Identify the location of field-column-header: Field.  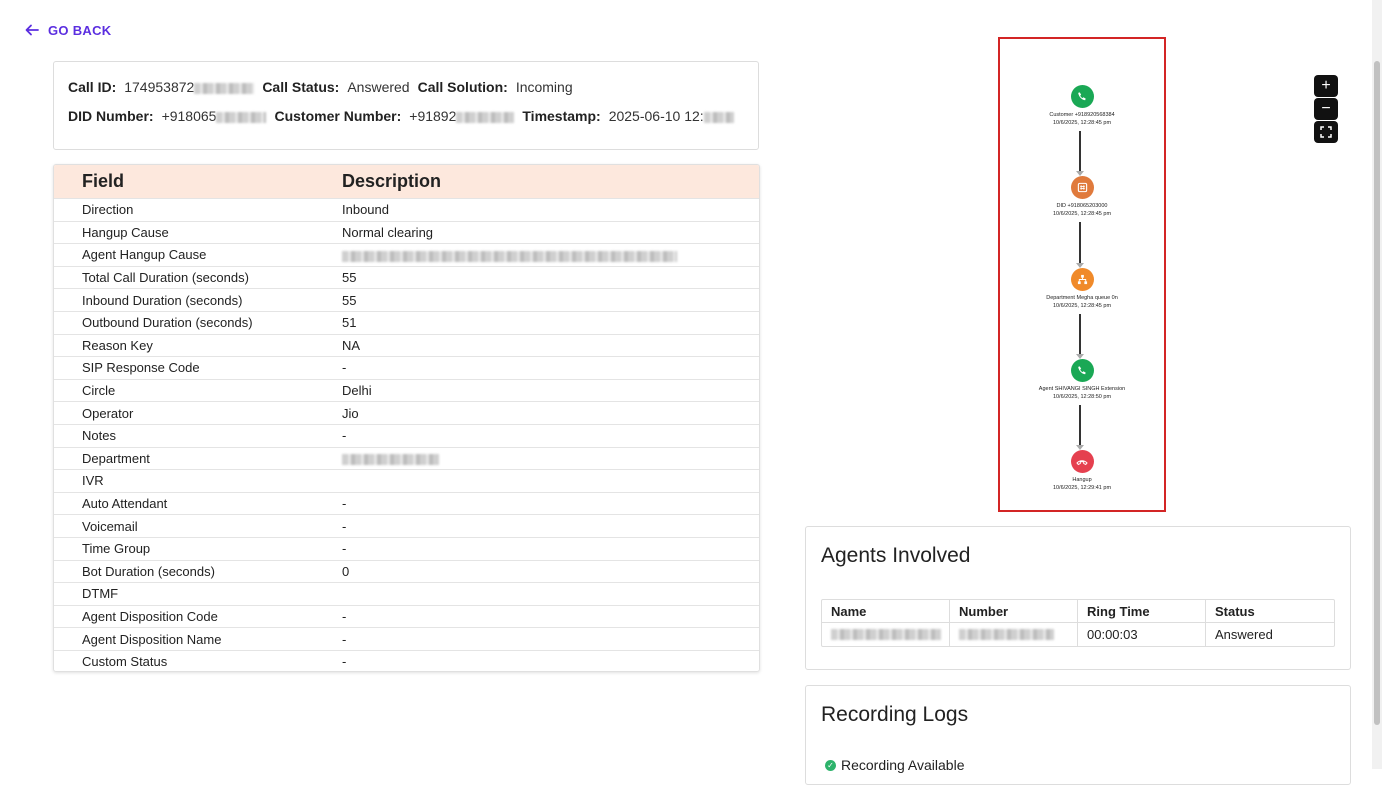
(103, 181).